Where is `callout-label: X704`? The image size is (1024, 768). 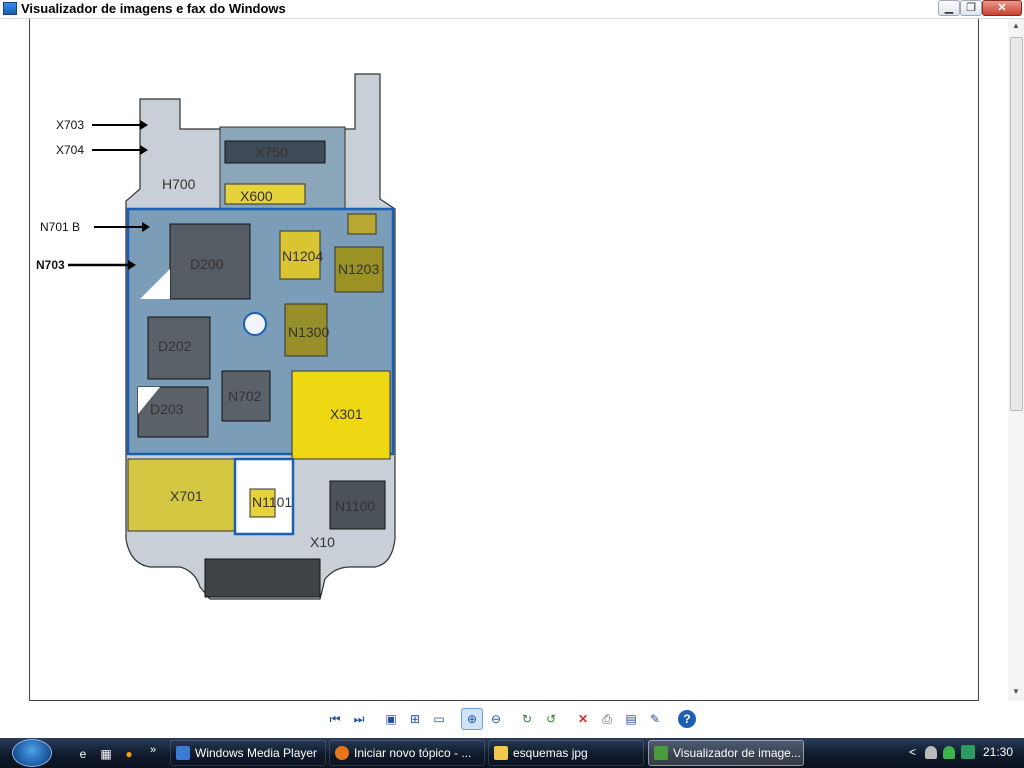 callout-label: X704 is located at coordinates (70, 150).